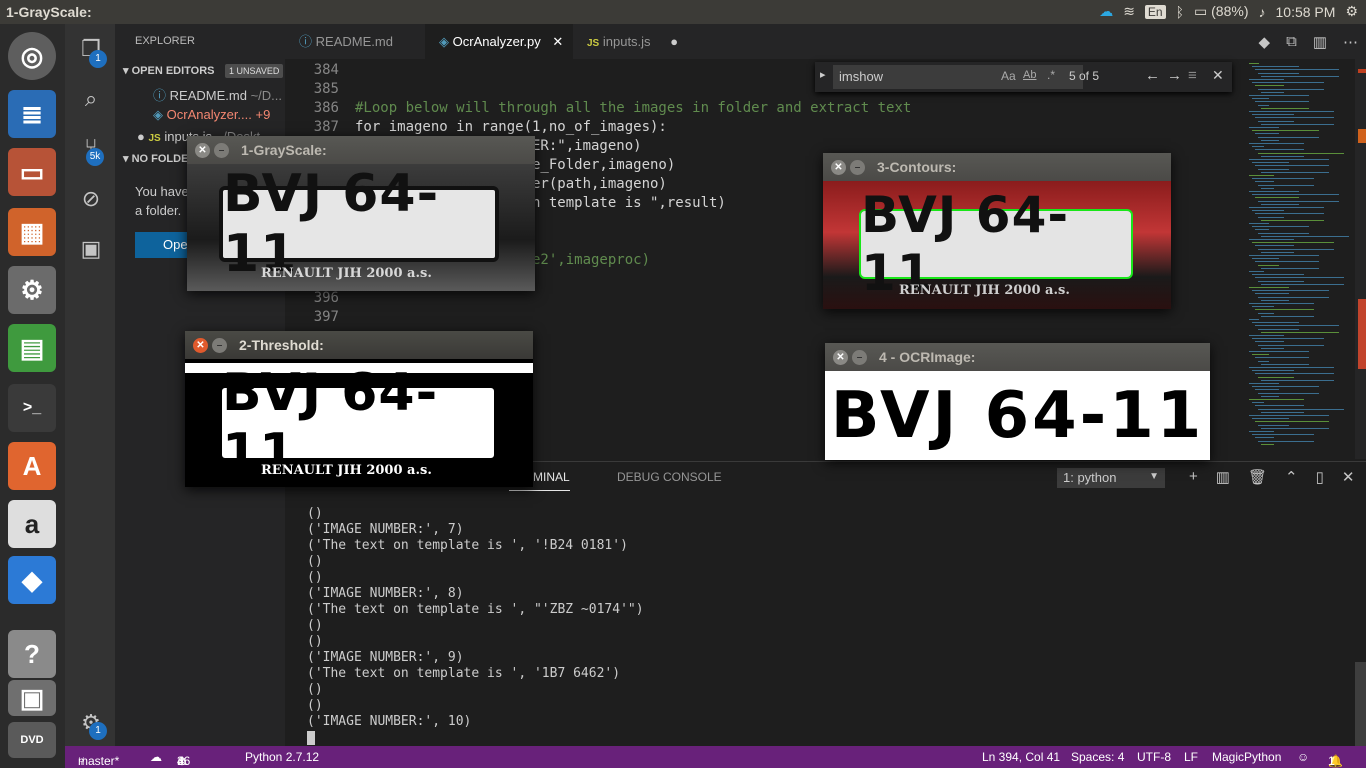  What do you see at coordinates (1221, 11) in the screenshot?
I see `battery-indicator: ▭ (88%)` at bounding box center [1221, 11].